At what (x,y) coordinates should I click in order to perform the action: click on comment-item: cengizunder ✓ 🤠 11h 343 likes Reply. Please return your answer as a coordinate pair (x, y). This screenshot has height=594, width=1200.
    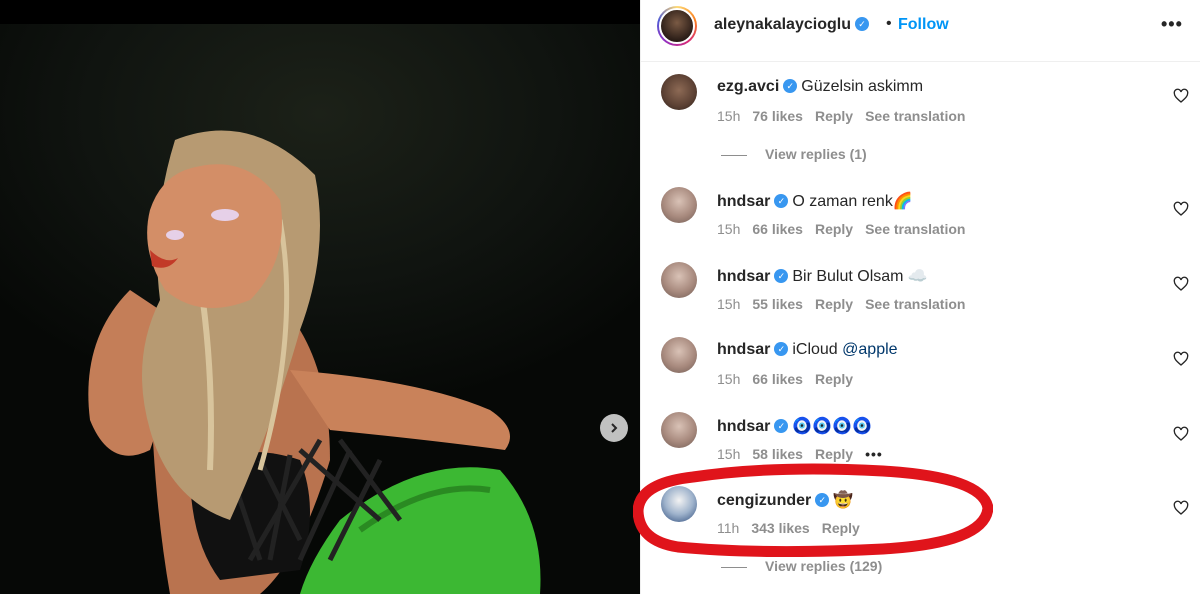
    Looking at the image, I should click on (920, 522).